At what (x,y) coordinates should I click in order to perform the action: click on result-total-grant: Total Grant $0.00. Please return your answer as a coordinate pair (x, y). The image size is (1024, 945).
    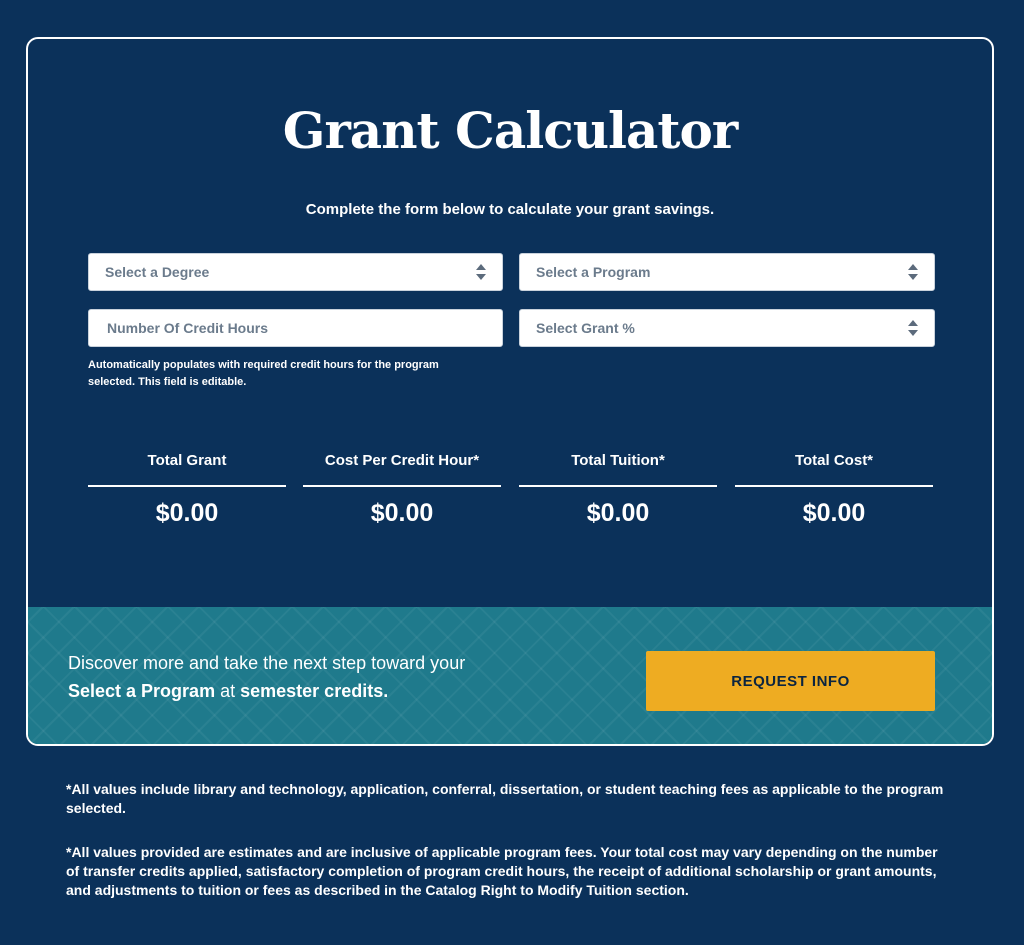
    Looking at the image, I should click on (187, 489).